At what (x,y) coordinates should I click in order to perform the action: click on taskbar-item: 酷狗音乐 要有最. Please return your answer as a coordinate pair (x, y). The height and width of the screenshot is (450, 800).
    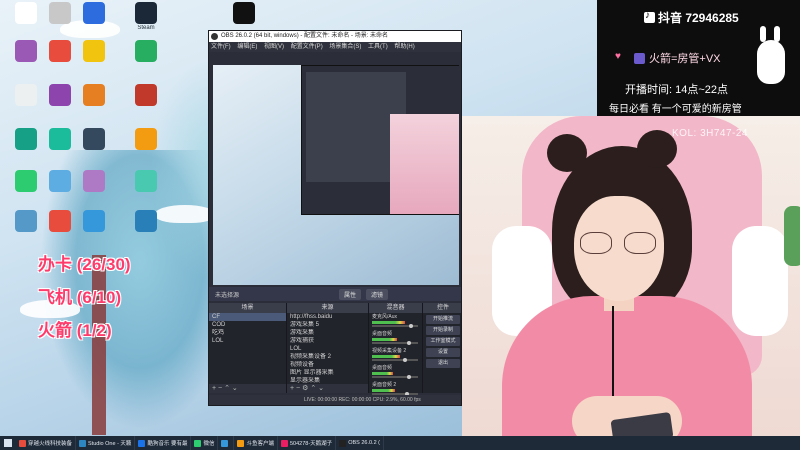
    Looking at the image, I should click on (163, 443).